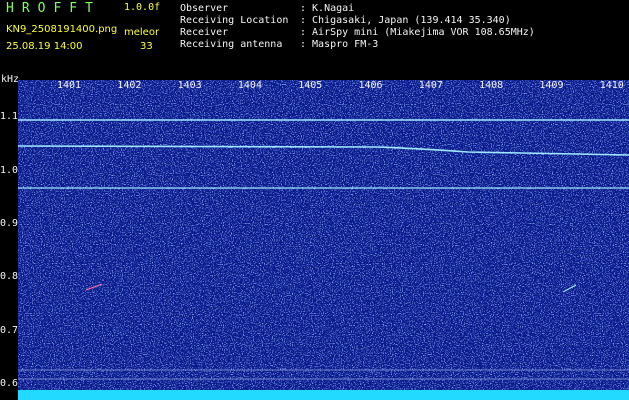 This screenshot has width=629, height=400. Describe the element at coordinates (9, 170) in the screenshot. I see `y-tick-label: 1.0` at that location.